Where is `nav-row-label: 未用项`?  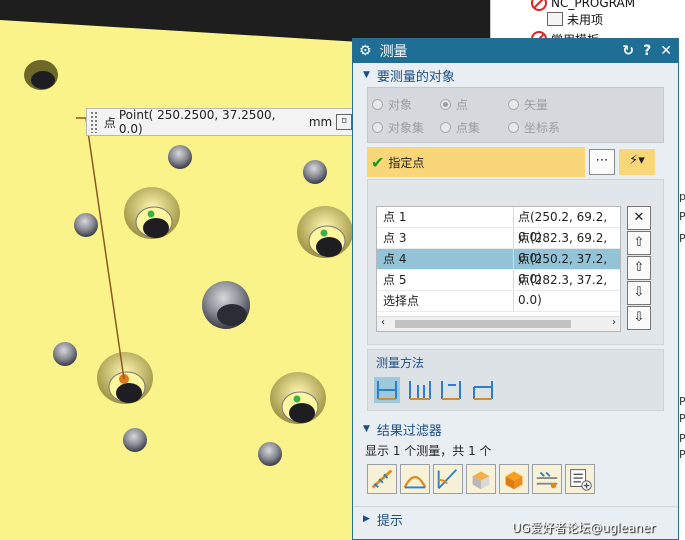 nav-row-label: 未用项 is located at coordinates (585, 19).